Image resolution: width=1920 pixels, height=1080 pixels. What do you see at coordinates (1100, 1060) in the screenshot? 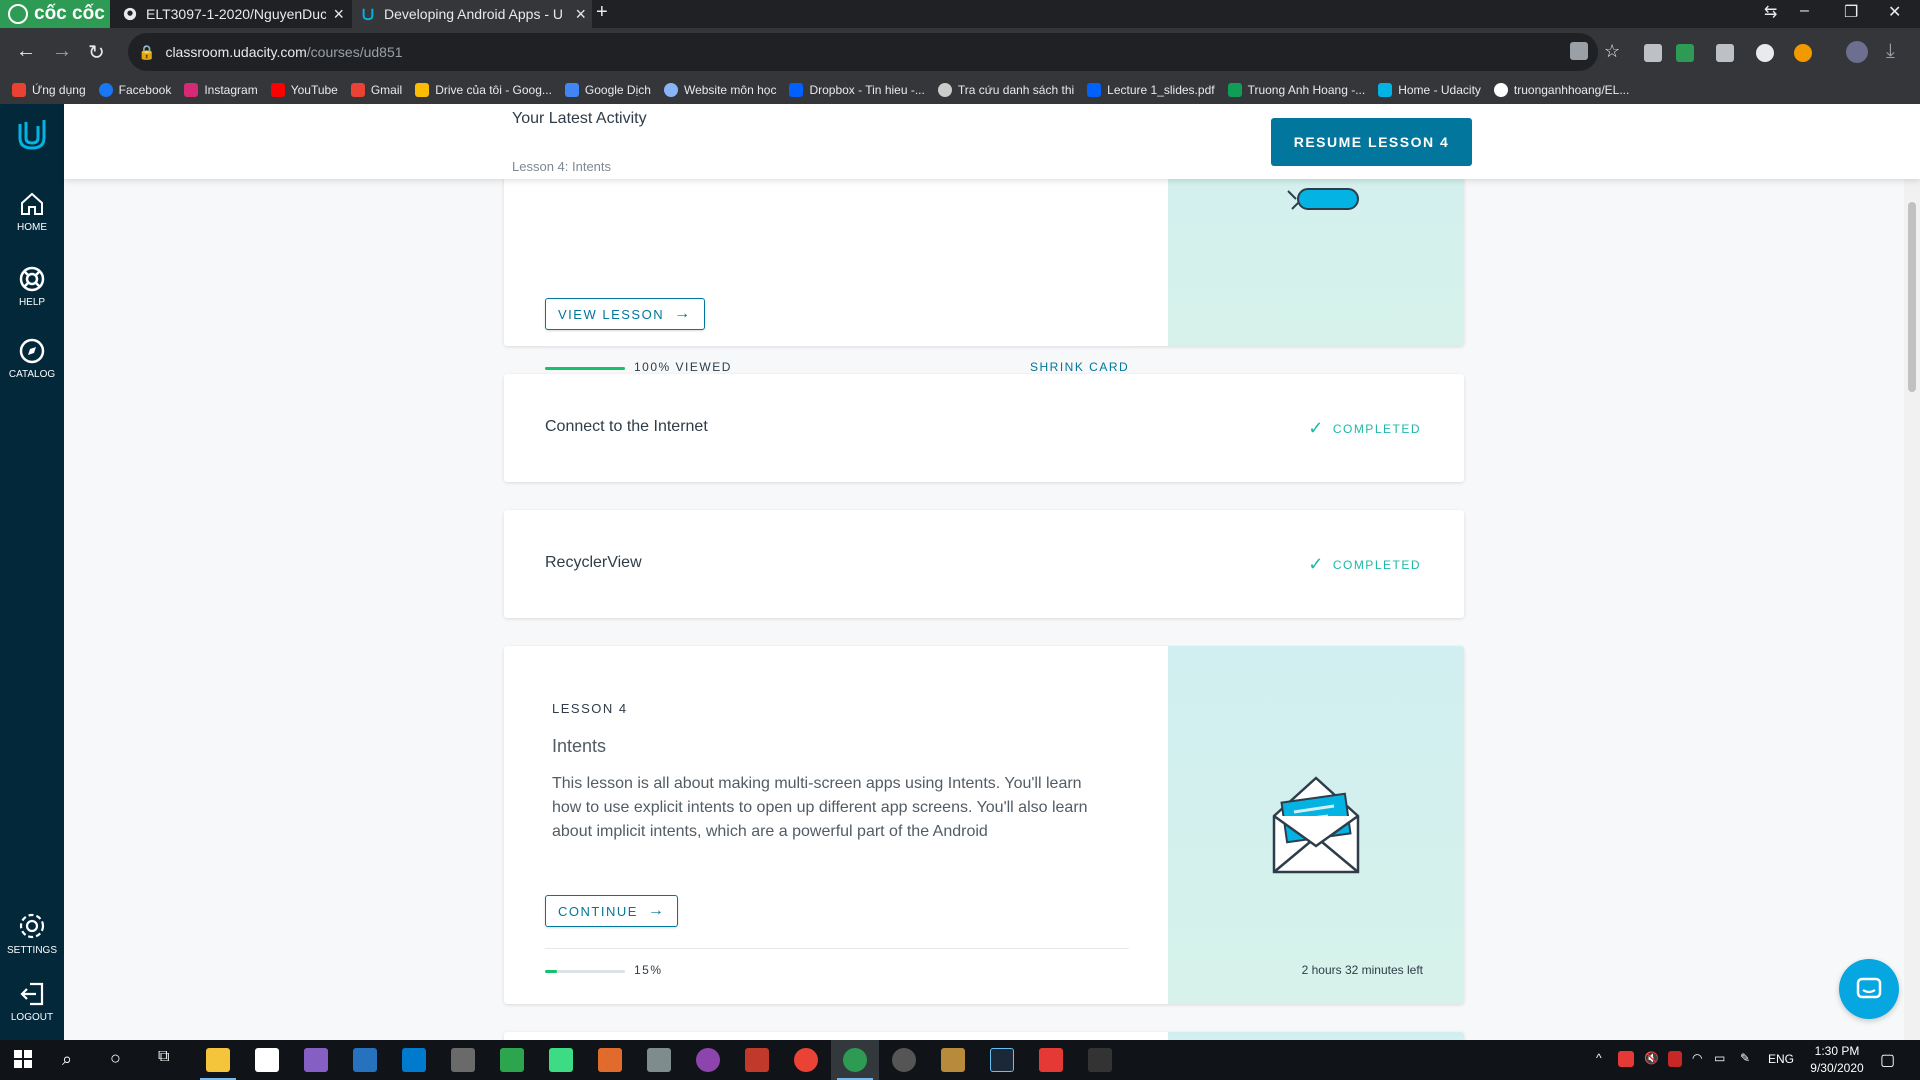
I see `terminal-icon` at bounding box center [1100, 1060].